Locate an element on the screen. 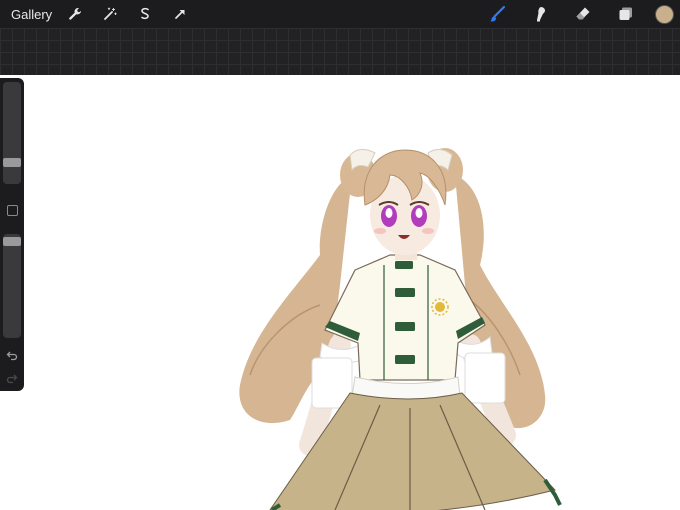  wrench-icon is located at coordinates (75, 14).